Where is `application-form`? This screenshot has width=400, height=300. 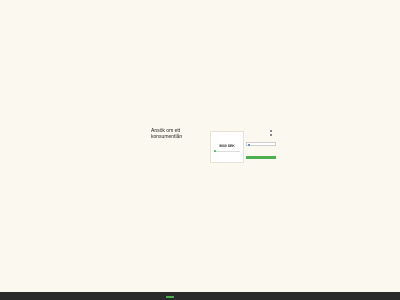 application-form is located at coordinates (277, 146).